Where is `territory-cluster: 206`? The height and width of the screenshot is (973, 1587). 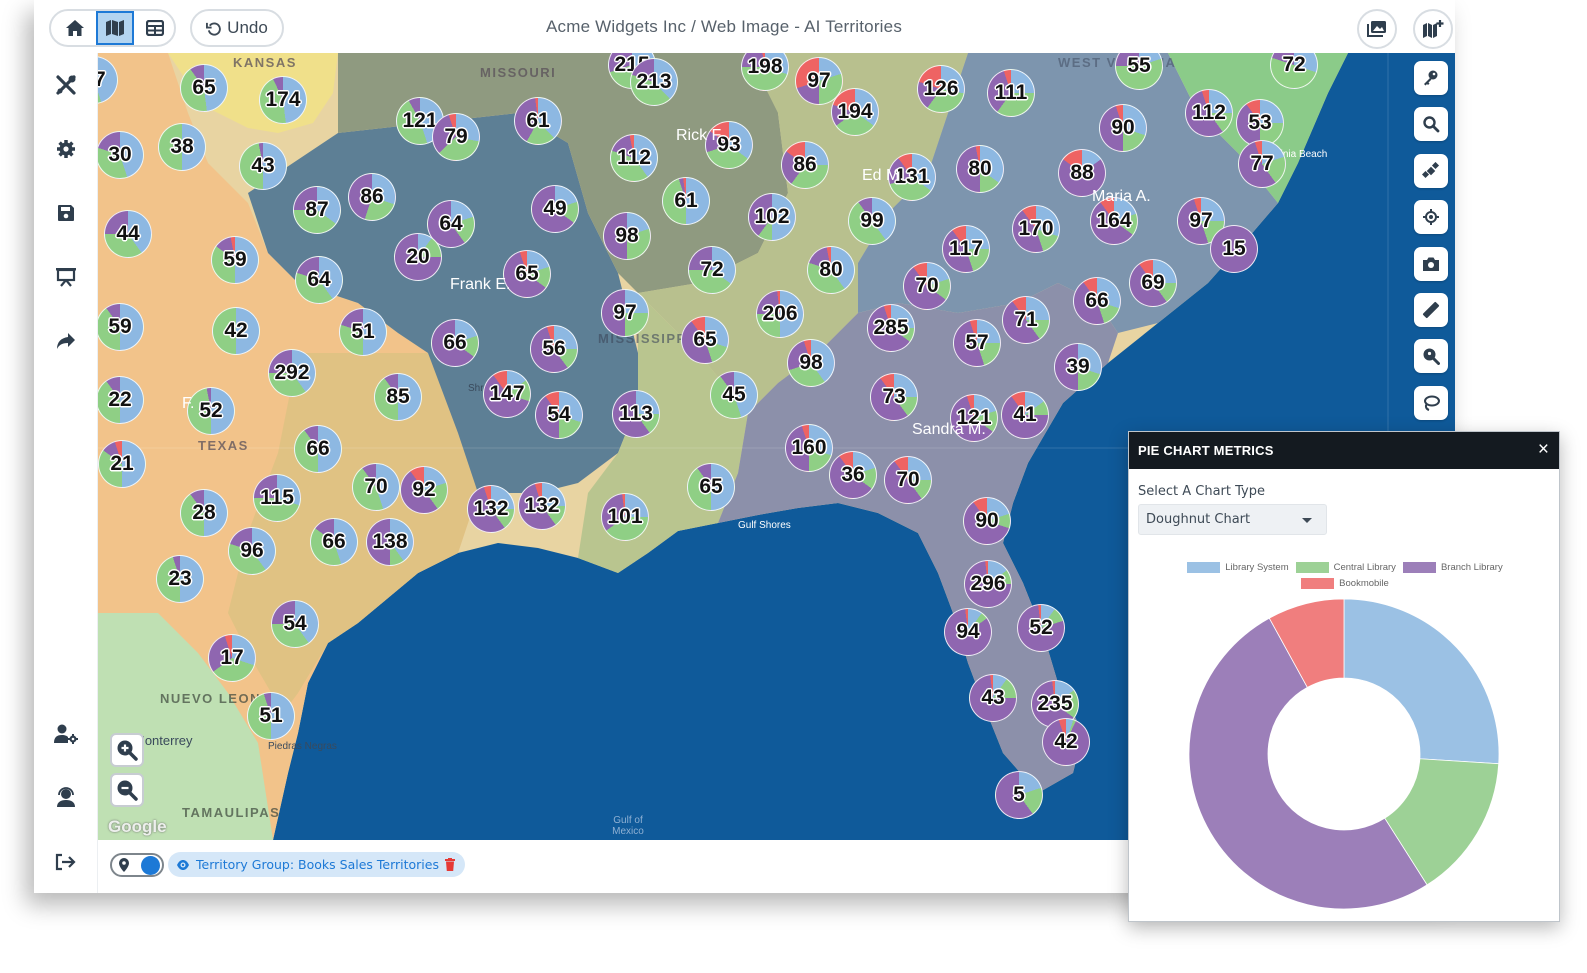 territory-cluster: 206 is located at coordinates (780, 314).